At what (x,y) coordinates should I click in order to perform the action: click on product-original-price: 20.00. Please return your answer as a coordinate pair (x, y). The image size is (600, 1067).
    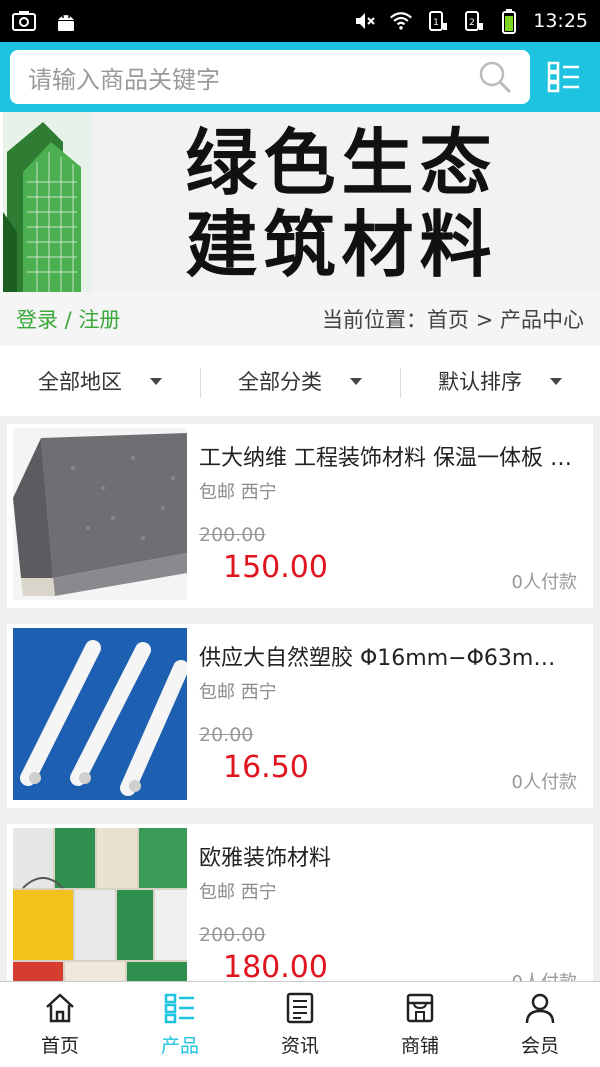
    Looking at the image, I should click on (226, 735).